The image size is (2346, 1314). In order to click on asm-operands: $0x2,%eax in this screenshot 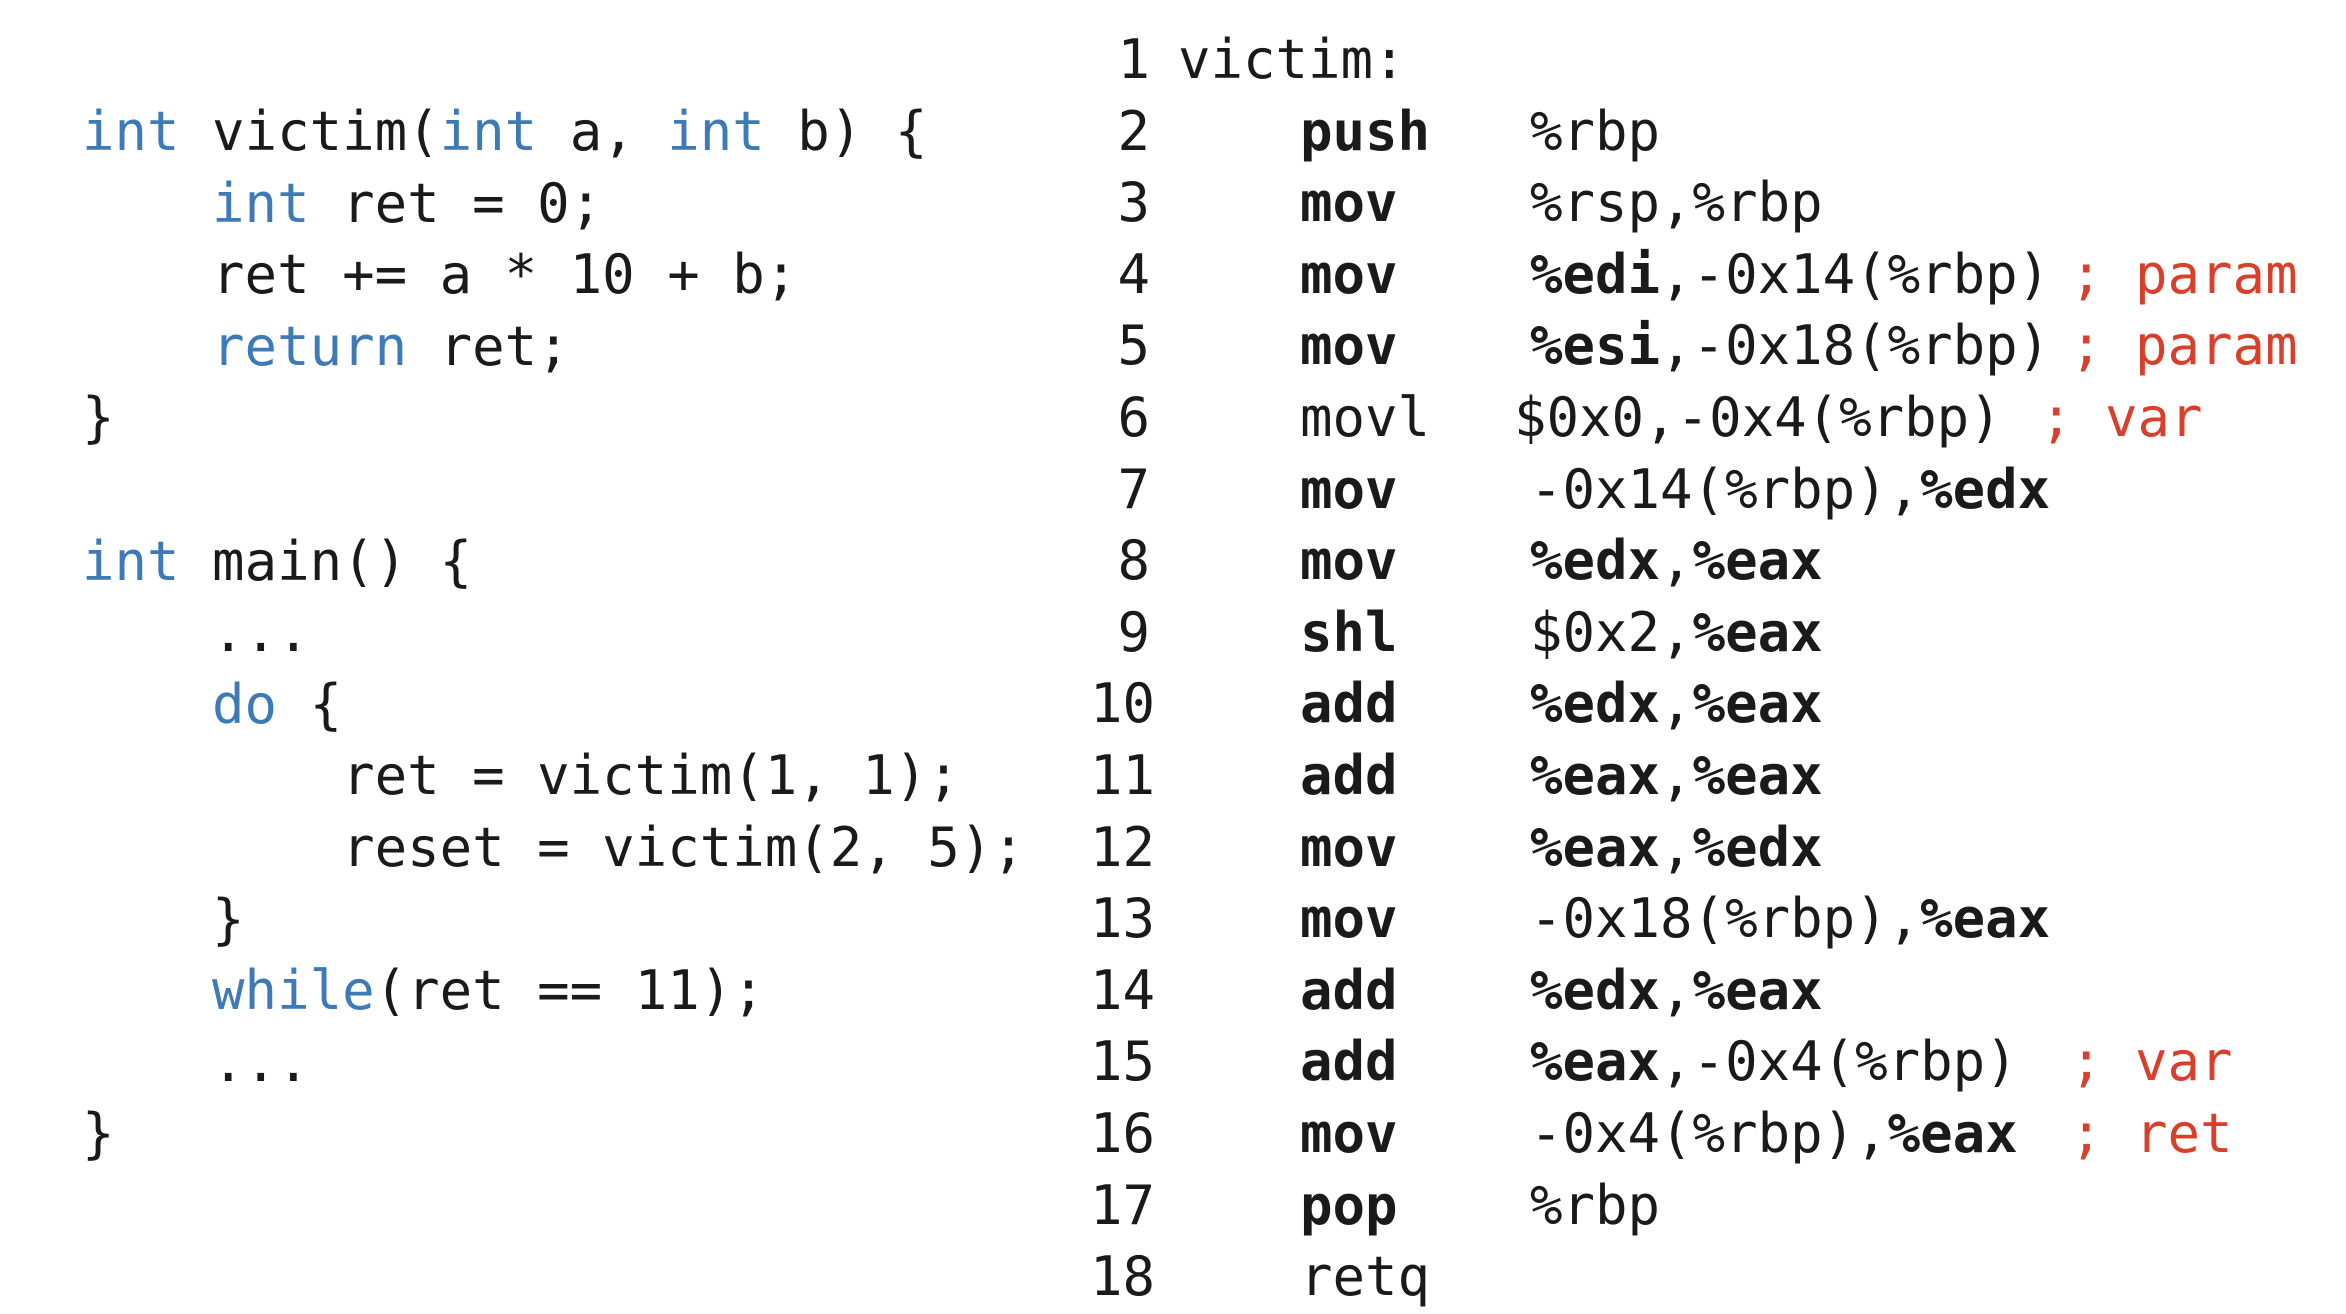, I will do `click(1676, 633)`.